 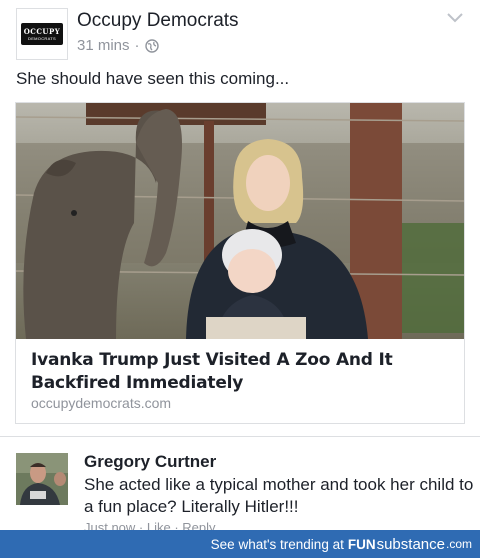 I want to click on banner-brand-suffix: .com, so click(x=458, y=544).